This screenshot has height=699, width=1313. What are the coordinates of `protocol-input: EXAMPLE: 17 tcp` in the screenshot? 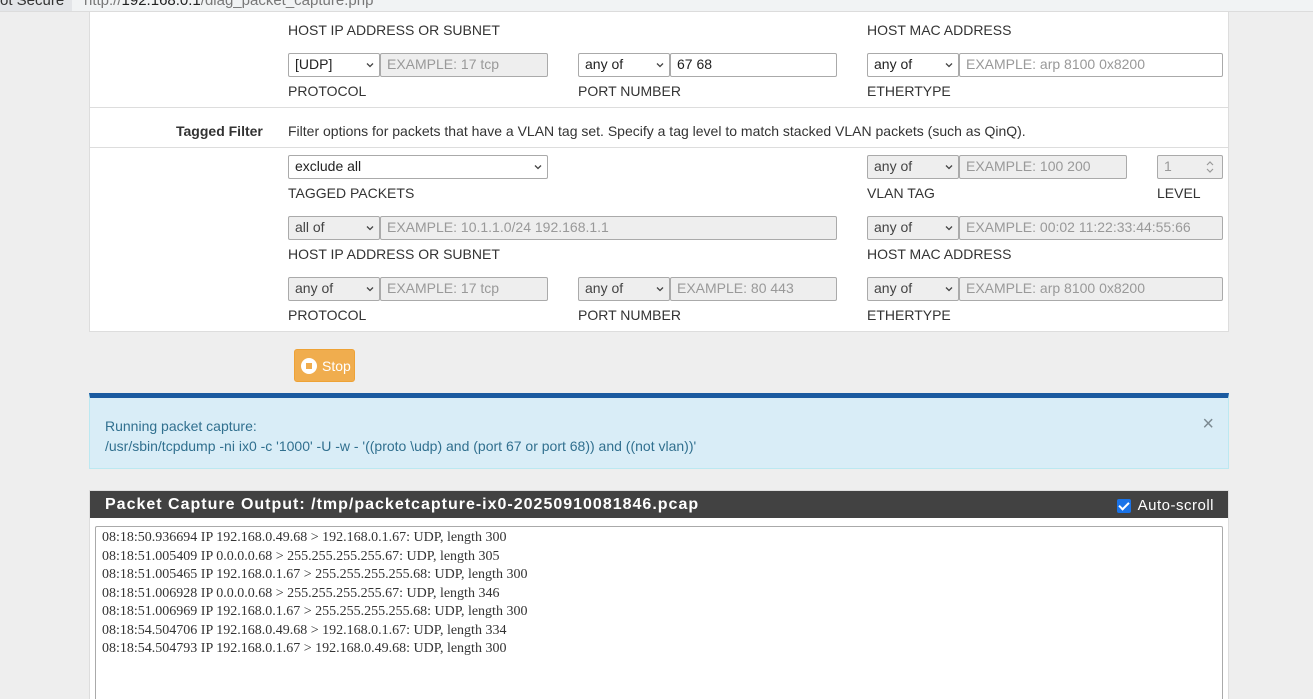 It's located at (464, 65).